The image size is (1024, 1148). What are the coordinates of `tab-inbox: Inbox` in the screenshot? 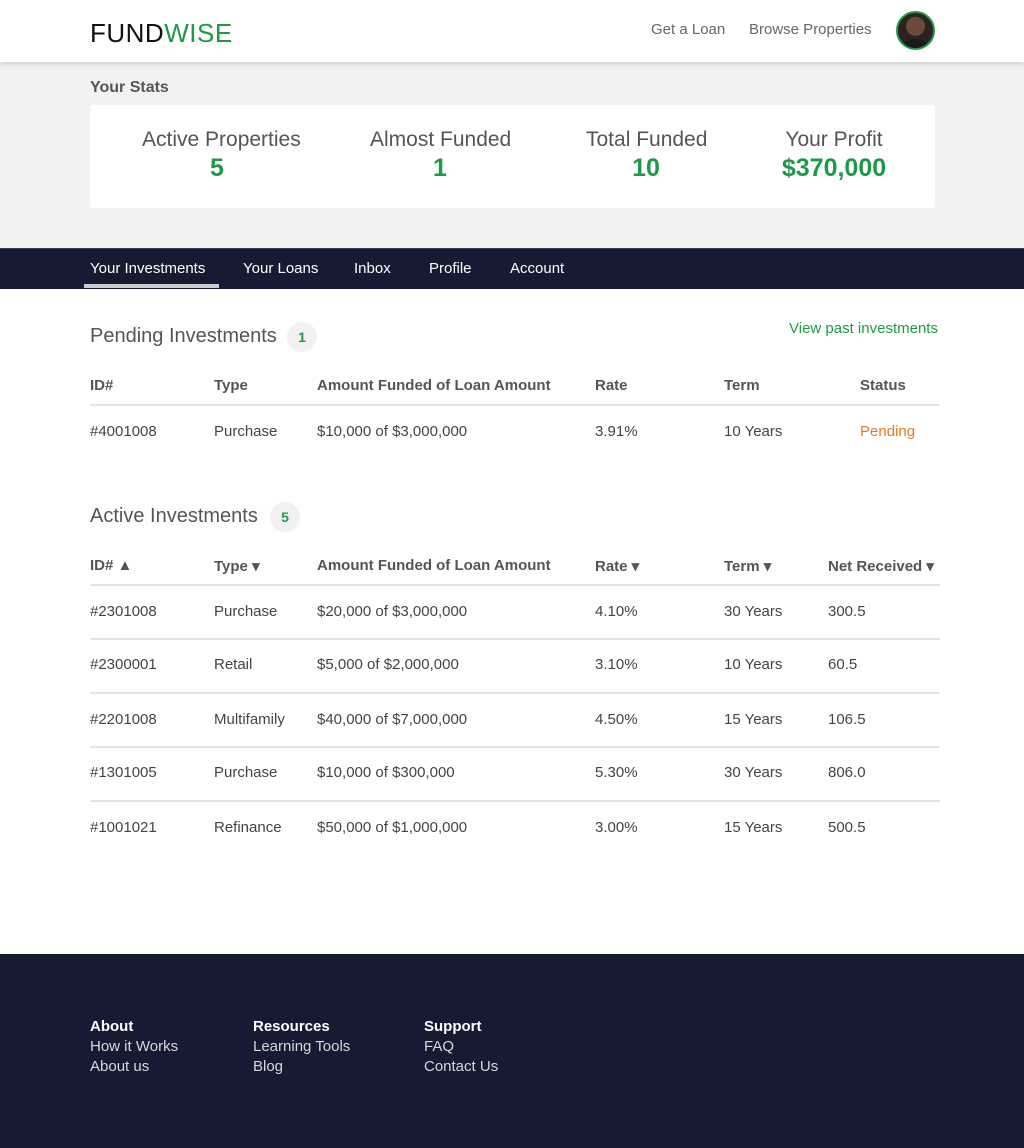 It's located at (372, 268).